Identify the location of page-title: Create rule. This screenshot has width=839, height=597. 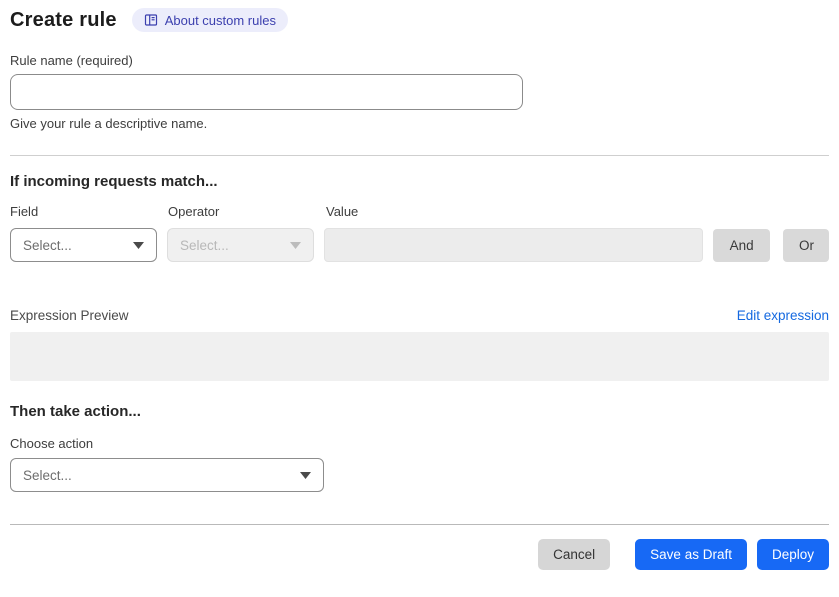
(63, 19).